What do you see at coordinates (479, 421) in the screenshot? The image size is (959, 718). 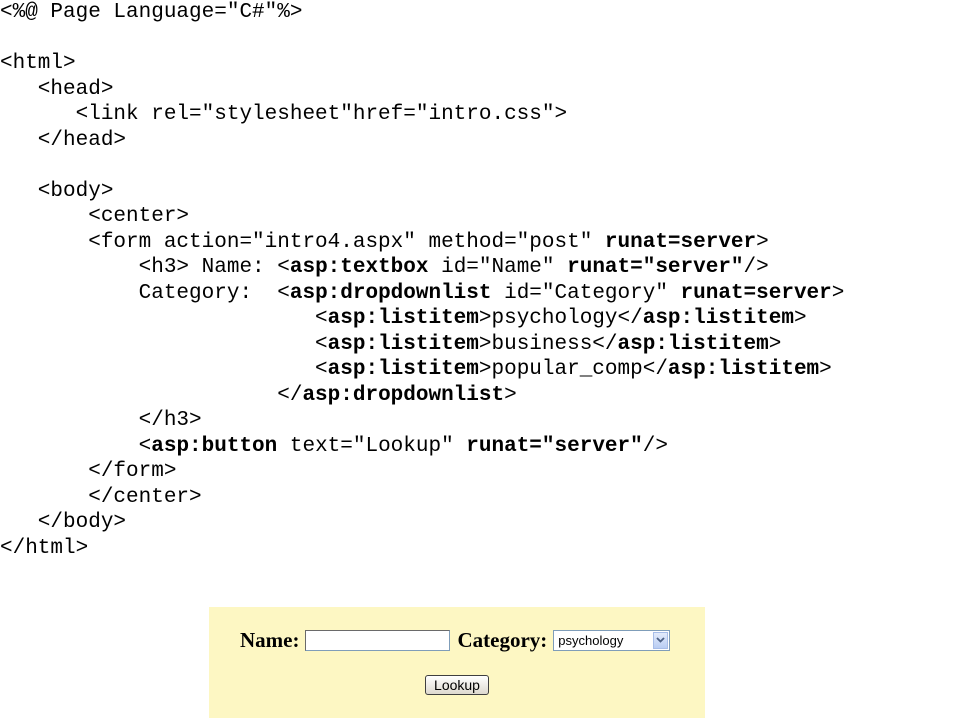 I see `code-line: </h3>` at bounding box center [479, 421].